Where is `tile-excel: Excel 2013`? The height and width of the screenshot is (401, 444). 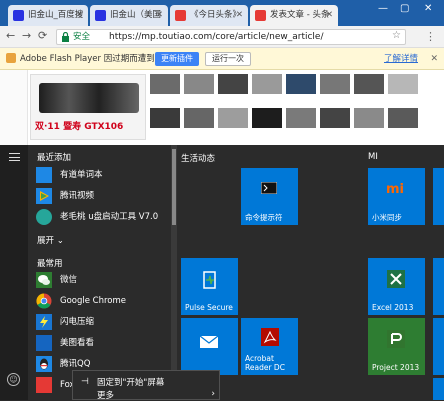
tile-excel: Excel 2013 is located at coordinates (396, 286).